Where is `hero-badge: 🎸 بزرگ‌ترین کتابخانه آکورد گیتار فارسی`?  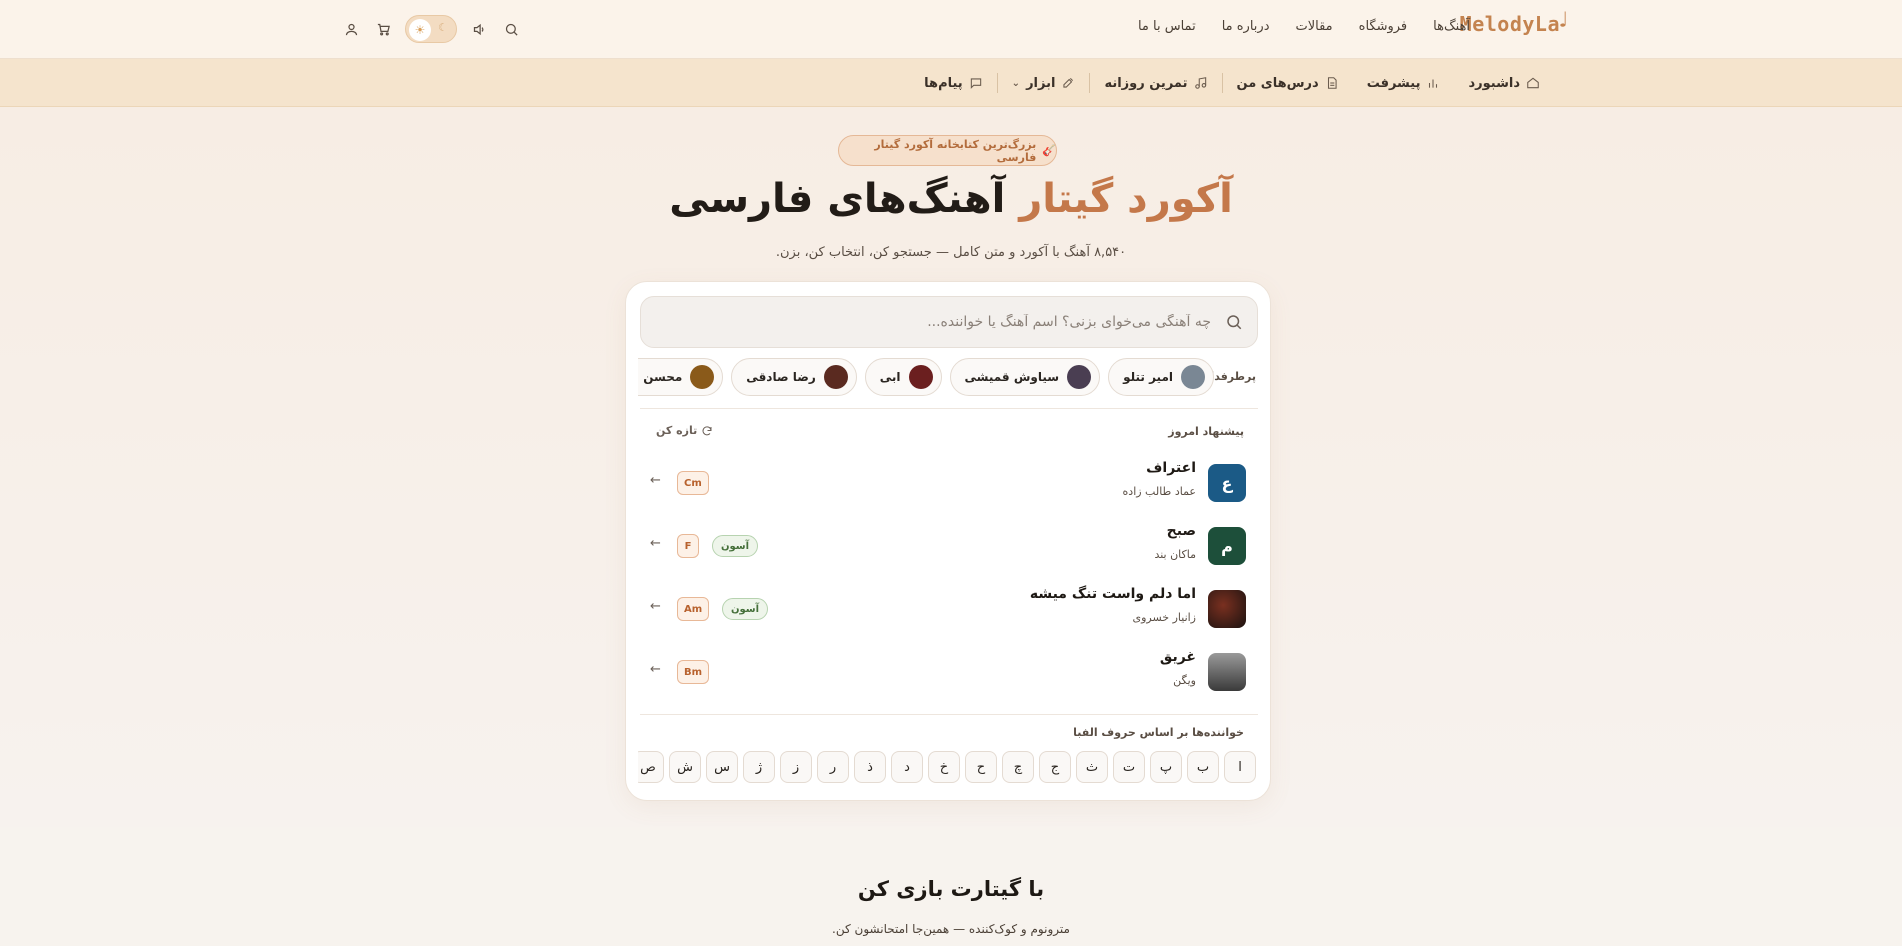 hero-badge: 🎸 بزرگ‌ترین کتابخانه آکورد گیتار فارسی is located at coordinates (947, 150).